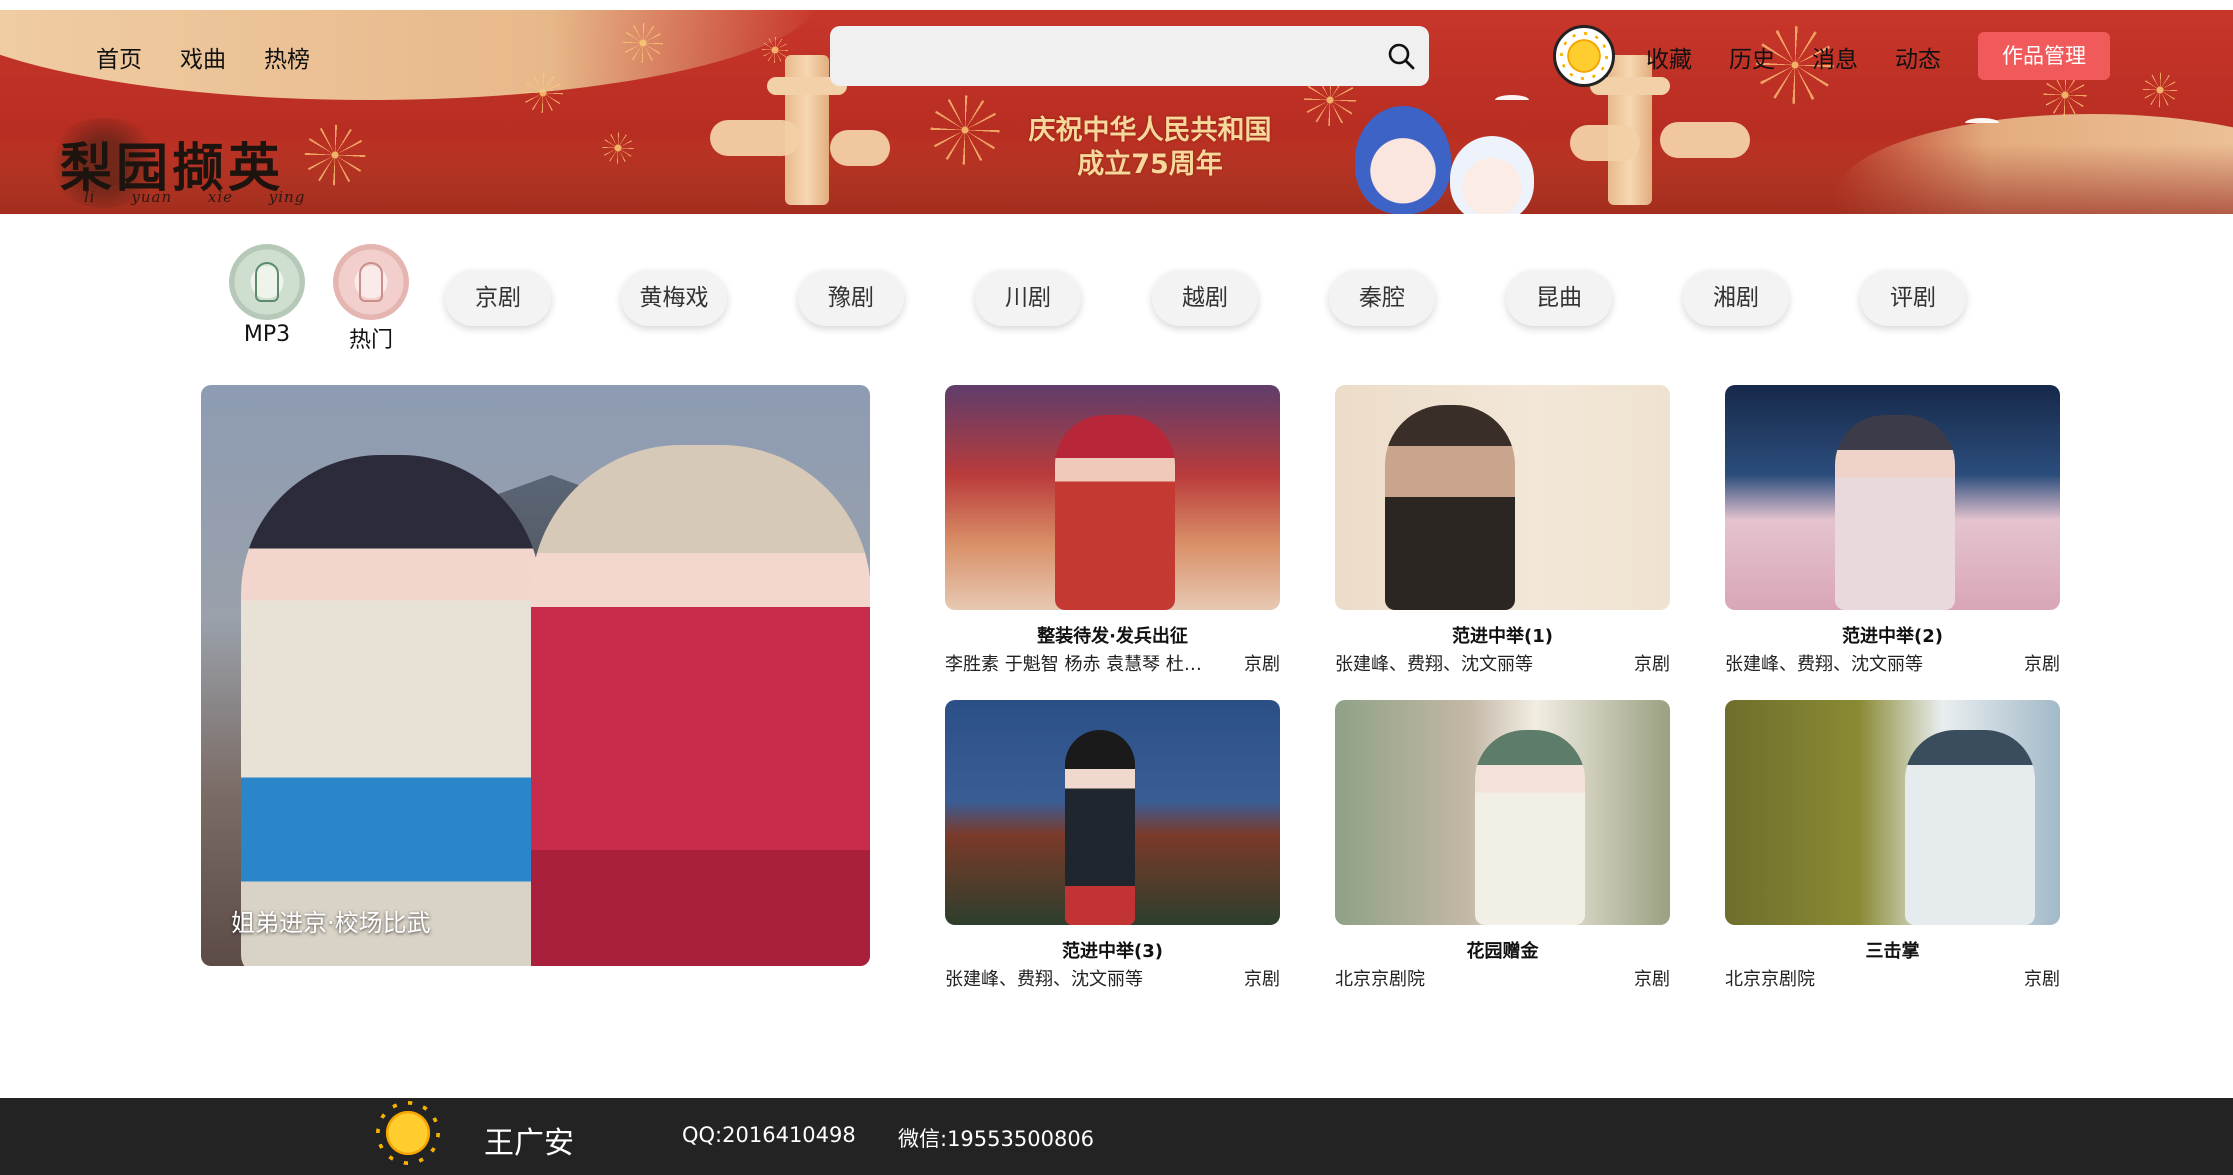 The height and width of the screenshot is (1175, 2233). I want to click on sun-logo-icon, so click(408, 1133).